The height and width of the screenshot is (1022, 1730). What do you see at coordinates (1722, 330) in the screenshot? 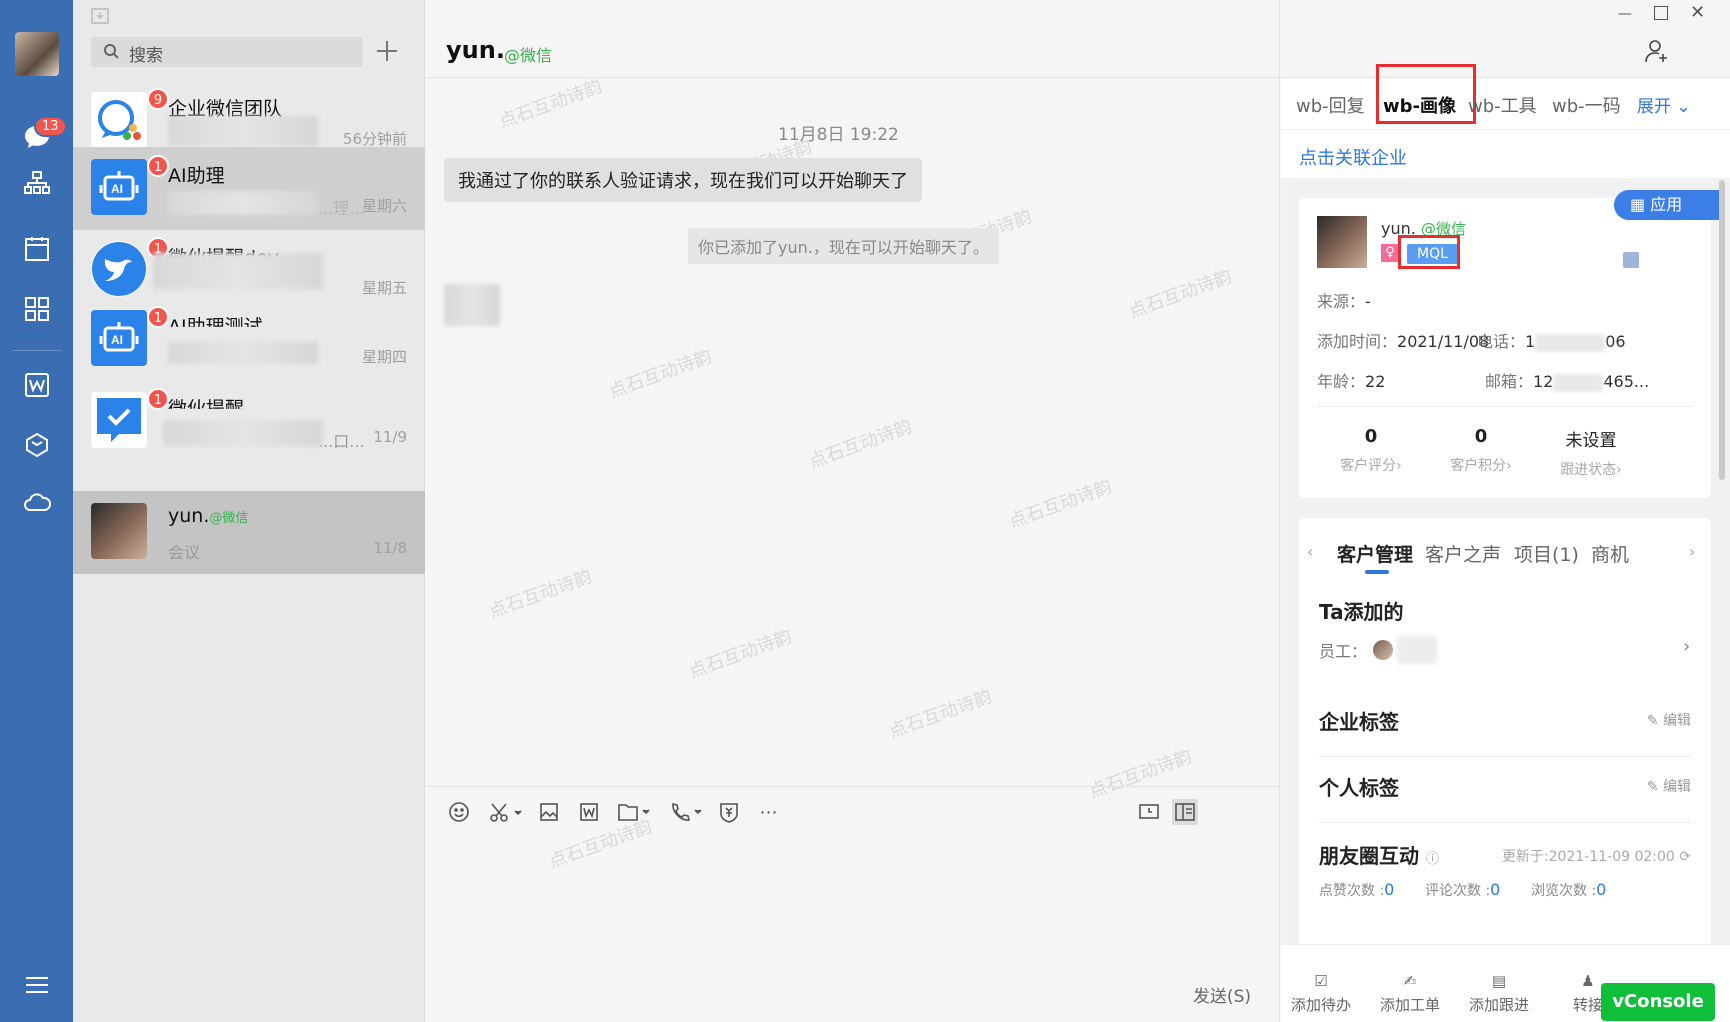
I see `scrollbar` at bounding box center [1722, 330].